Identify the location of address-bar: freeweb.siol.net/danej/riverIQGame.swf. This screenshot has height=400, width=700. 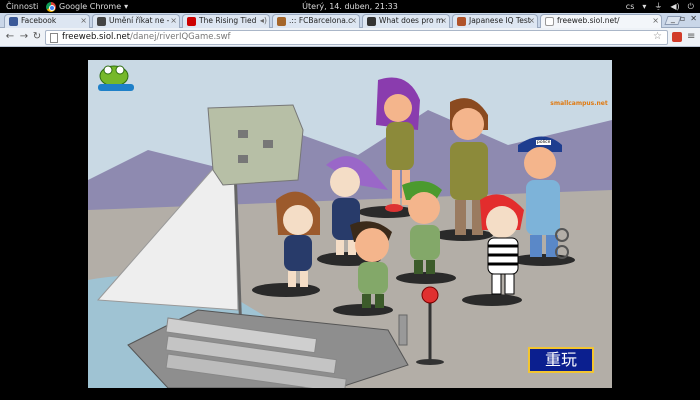
(356, 37).